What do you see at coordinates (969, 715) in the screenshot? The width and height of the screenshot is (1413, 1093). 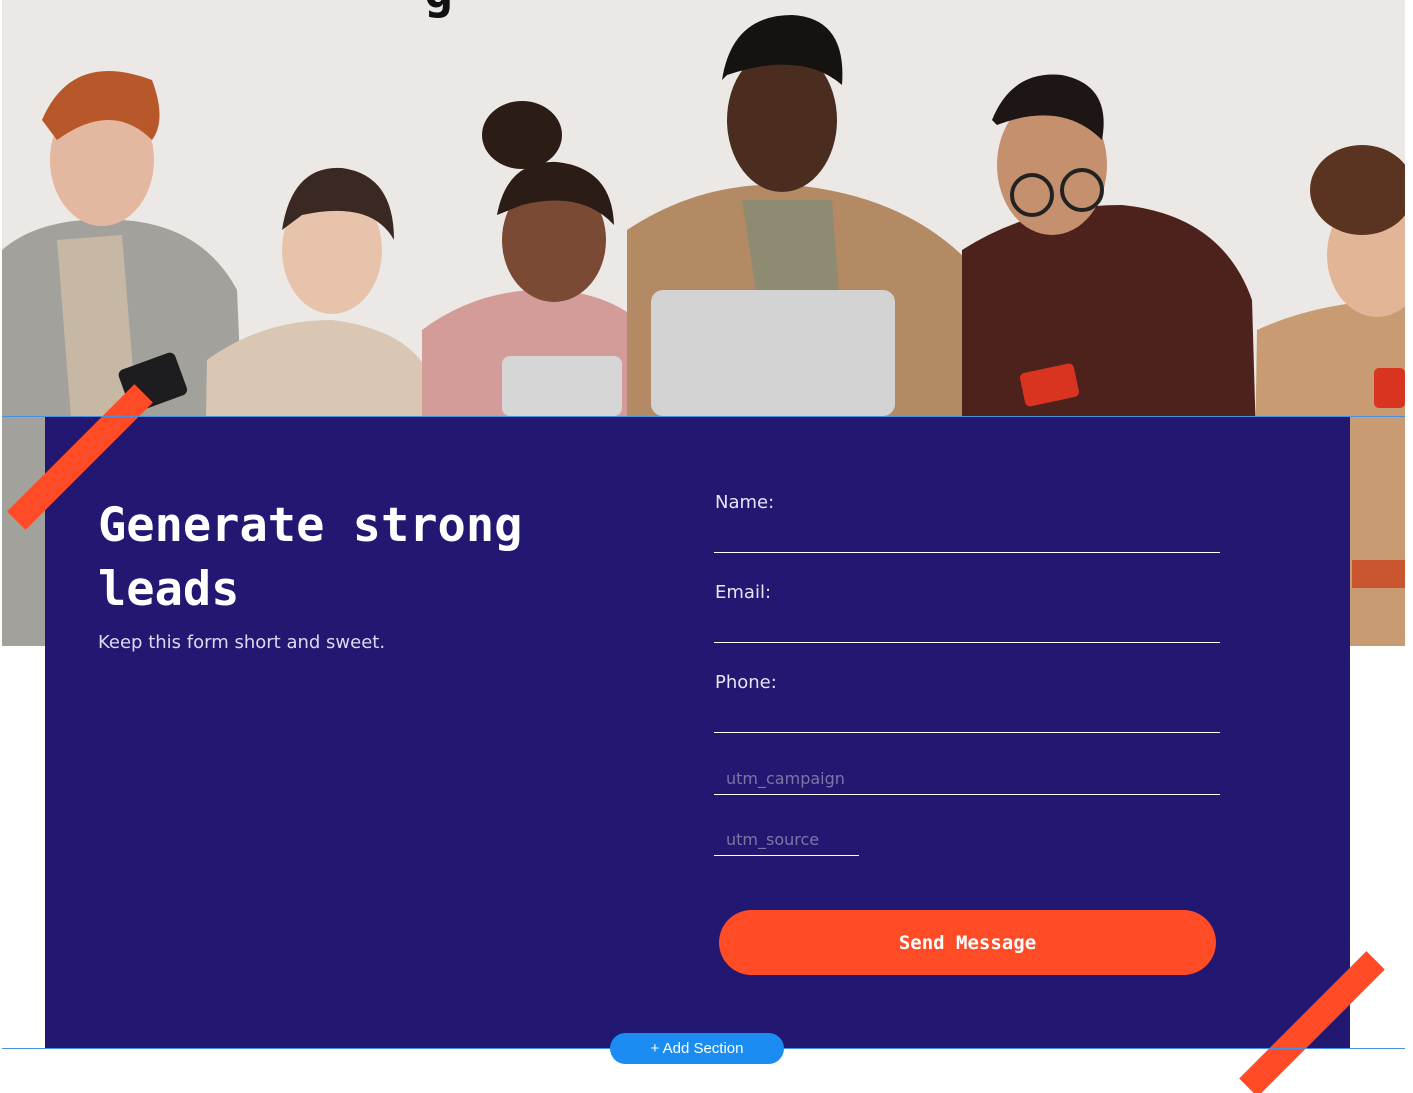 I see `phone-field` at bounding box center [969, 715].